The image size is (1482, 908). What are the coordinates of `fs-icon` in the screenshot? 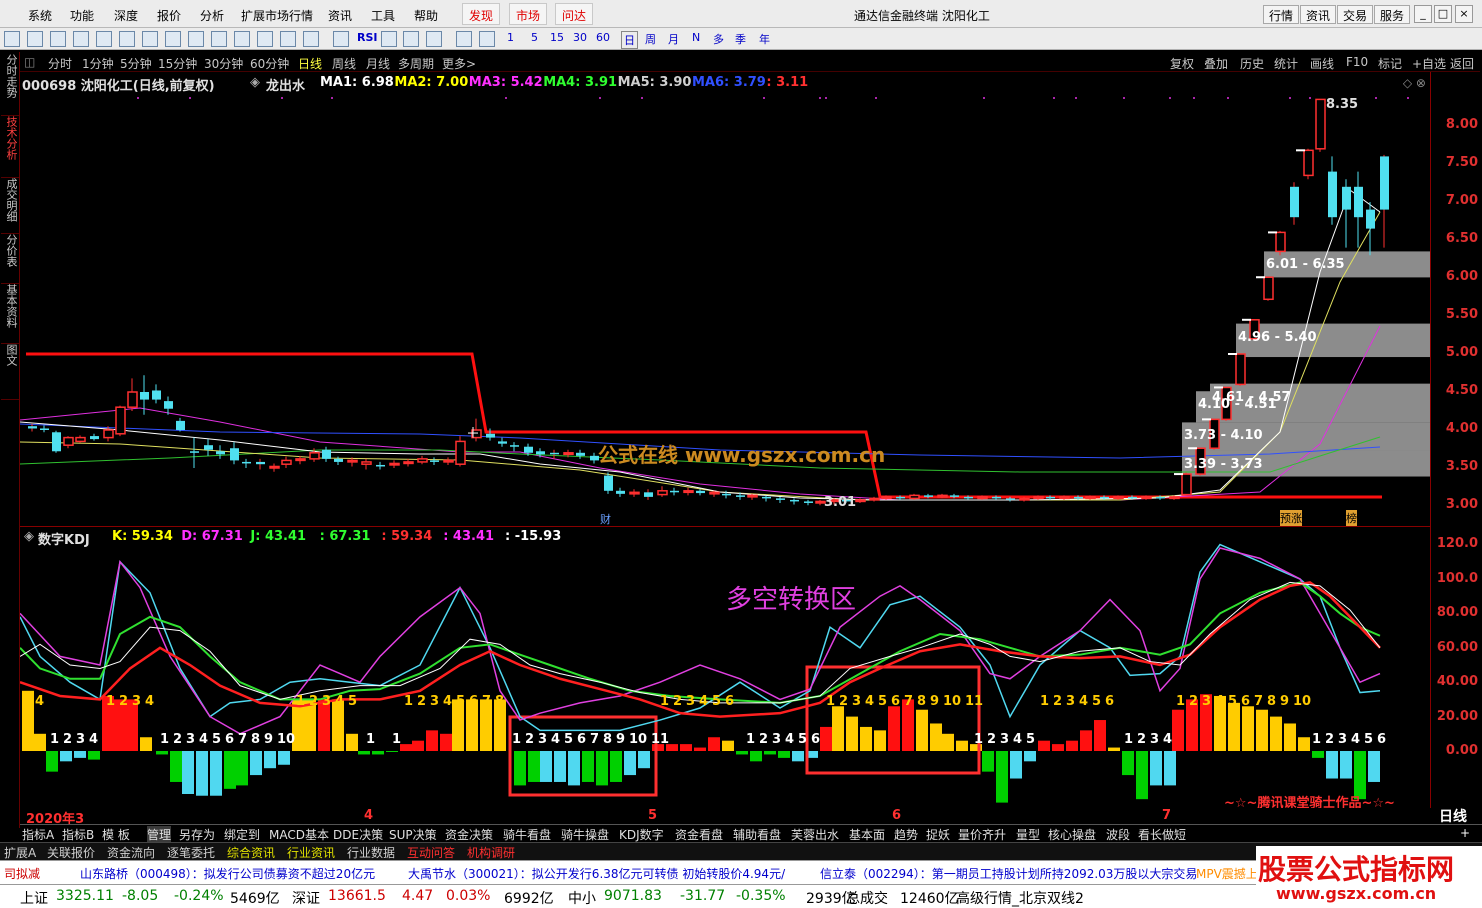 It's located at (464, 39).